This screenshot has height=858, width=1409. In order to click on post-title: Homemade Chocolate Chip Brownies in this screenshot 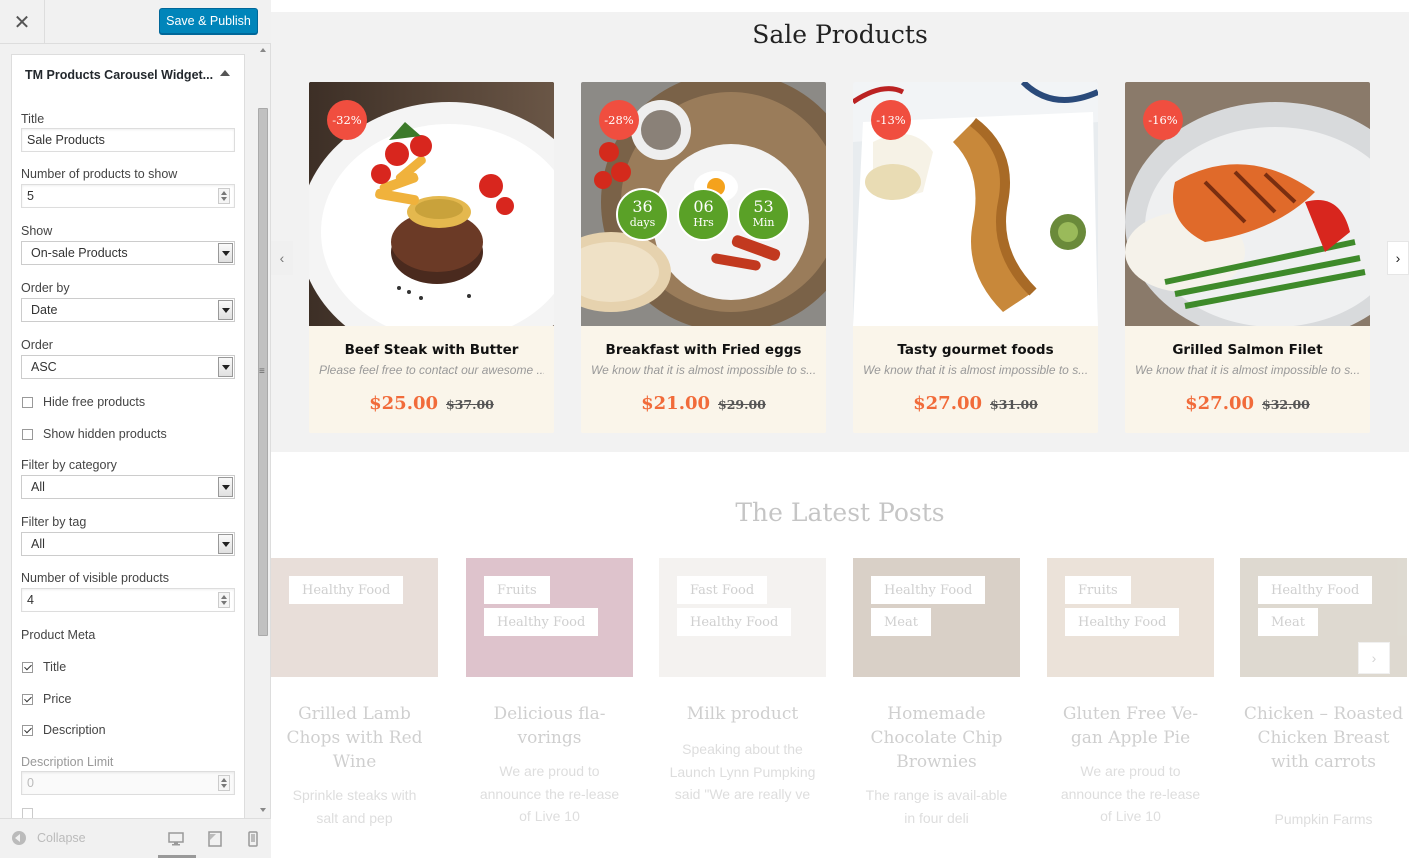, I will do `click(936, 738)`.